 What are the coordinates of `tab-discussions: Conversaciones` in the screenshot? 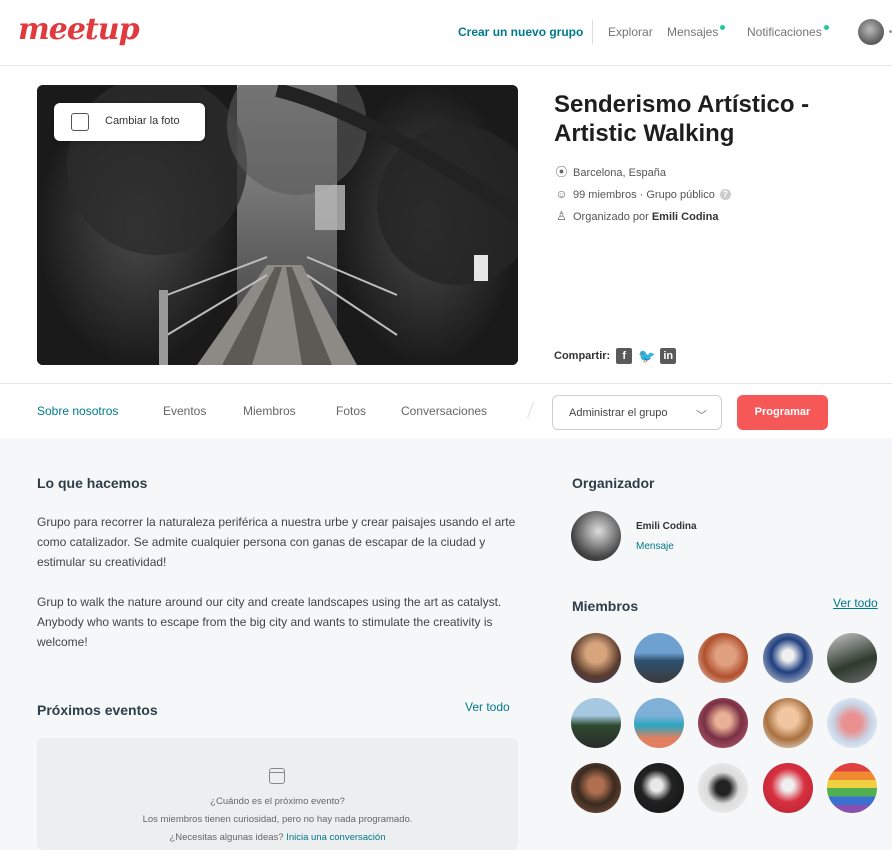 It's located at (444, 411).